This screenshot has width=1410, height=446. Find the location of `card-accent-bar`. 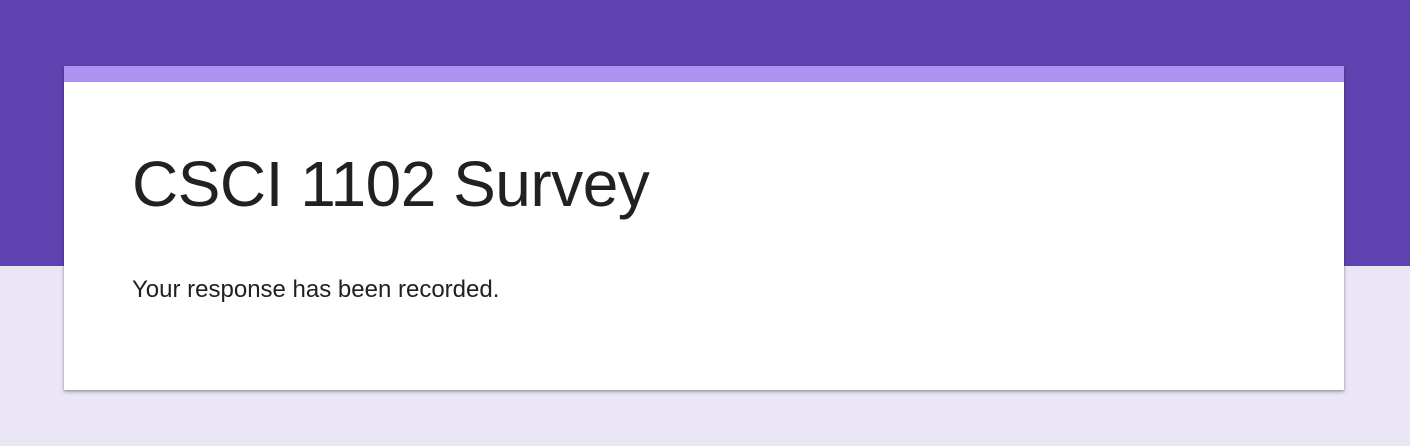

card-accent-bar is located at coordinates (704, 74).